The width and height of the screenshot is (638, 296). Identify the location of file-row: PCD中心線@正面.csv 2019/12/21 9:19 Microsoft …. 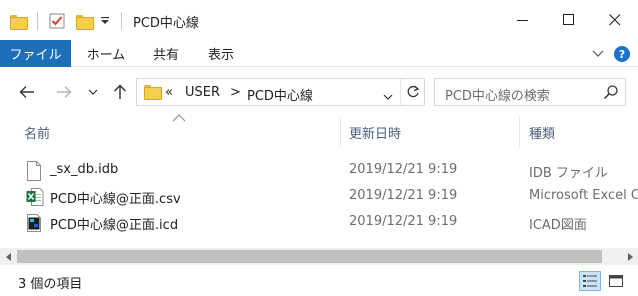
(319, 197).